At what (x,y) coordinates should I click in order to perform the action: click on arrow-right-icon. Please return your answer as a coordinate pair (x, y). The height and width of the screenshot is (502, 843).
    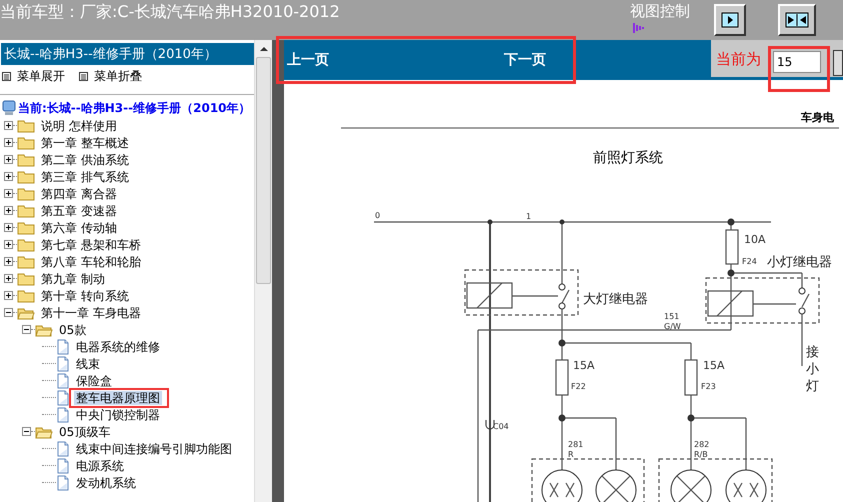
    Looking at the image, I should click on (730, 20).